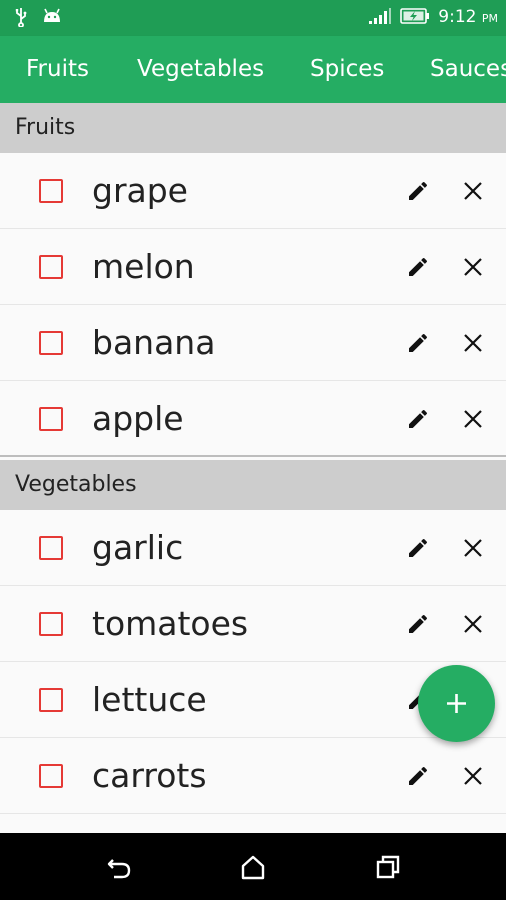 This screenshot has width=506, height=900. I want to click on item-label: banana, so click(154, 342).